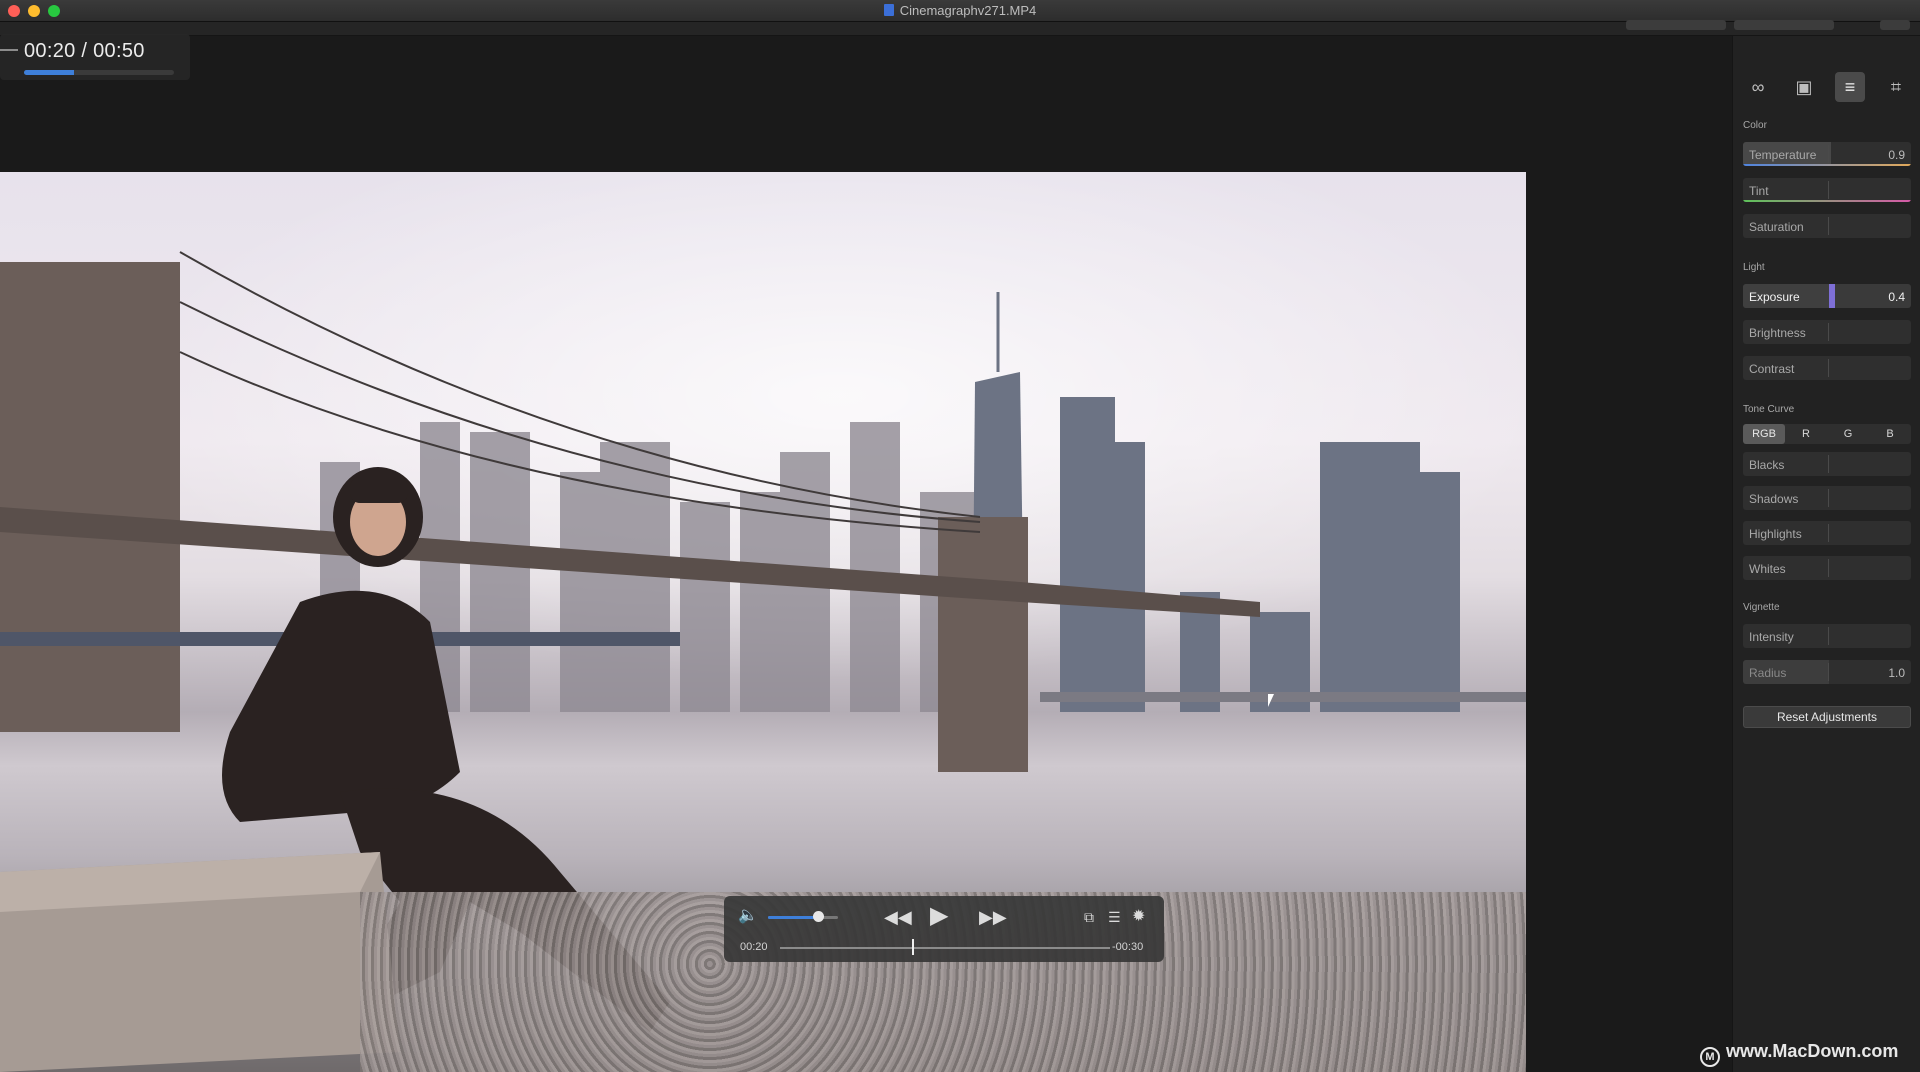  What do you see at coordinates (1783, 155) in the screenshot?
I see `temperature-label: Temperature` at bounding box center [1783, 155].